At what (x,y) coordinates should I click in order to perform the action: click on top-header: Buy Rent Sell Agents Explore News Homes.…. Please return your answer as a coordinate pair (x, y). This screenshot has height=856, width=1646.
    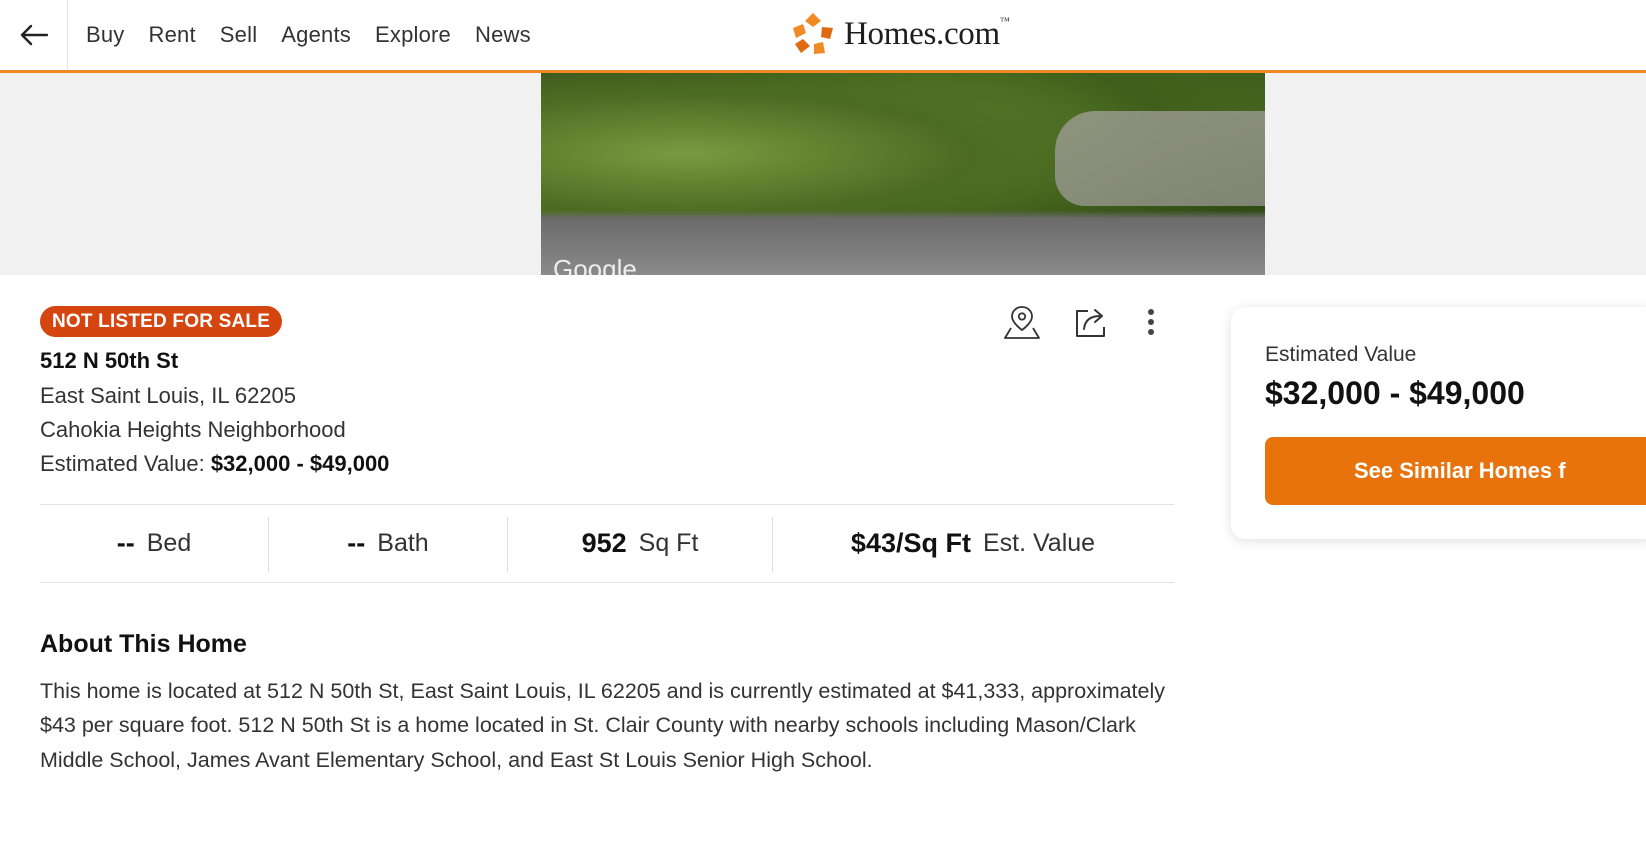
    Looking at the image, I should click on (823, 36).